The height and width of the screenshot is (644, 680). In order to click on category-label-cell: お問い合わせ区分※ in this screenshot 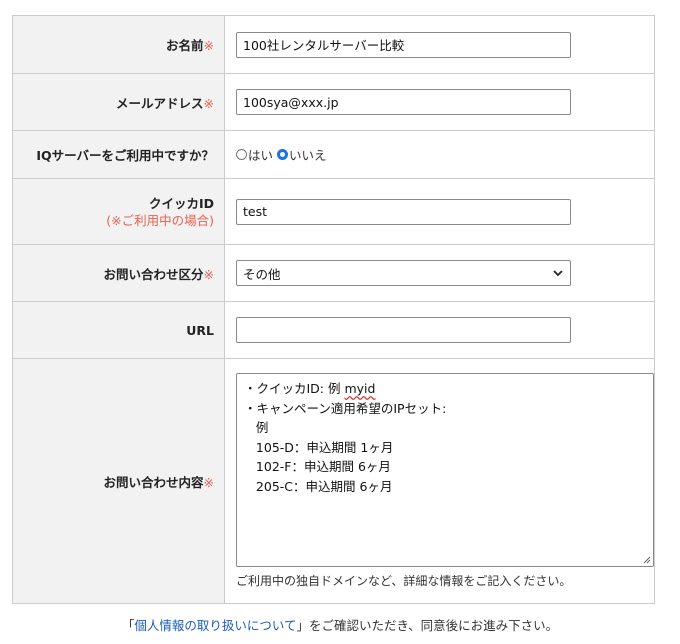, I will do `click(118, 273)`.